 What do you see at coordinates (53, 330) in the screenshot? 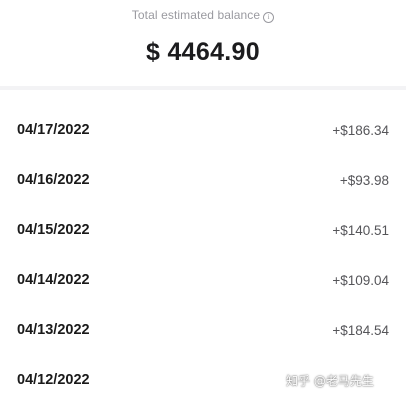
I see `transaction-date: 04/13/2022` at bounding box center [53, 330].